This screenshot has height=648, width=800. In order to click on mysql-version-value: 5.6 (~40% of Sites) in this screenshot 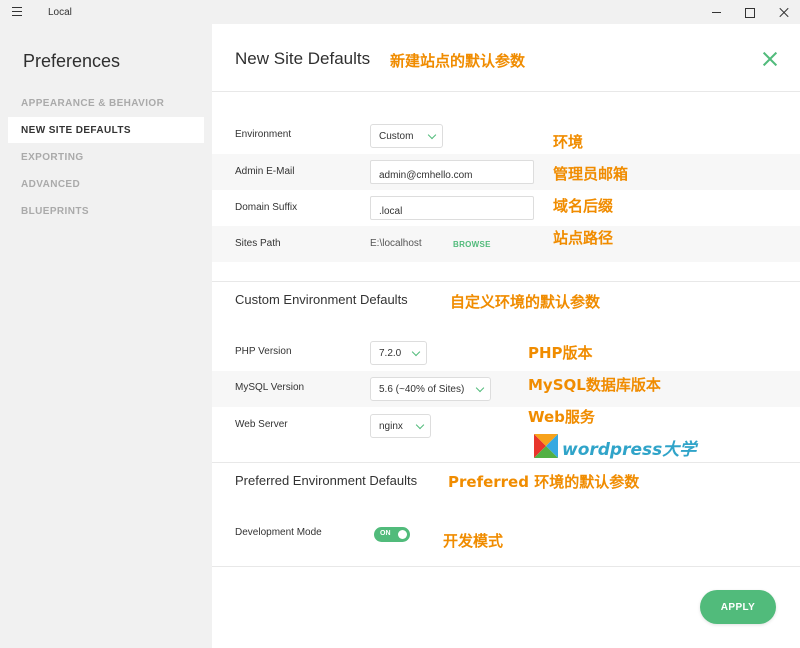, I will do `click(422, 389)`.